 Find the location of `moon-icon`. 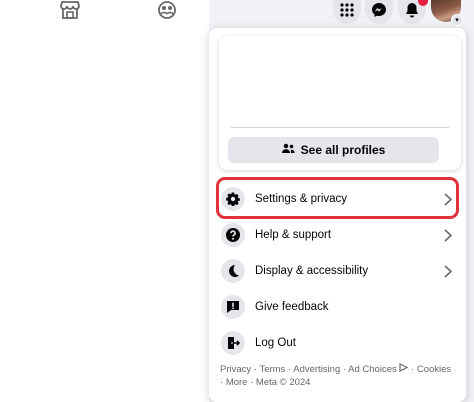

moon-icon is located at coordinates (233, 271).